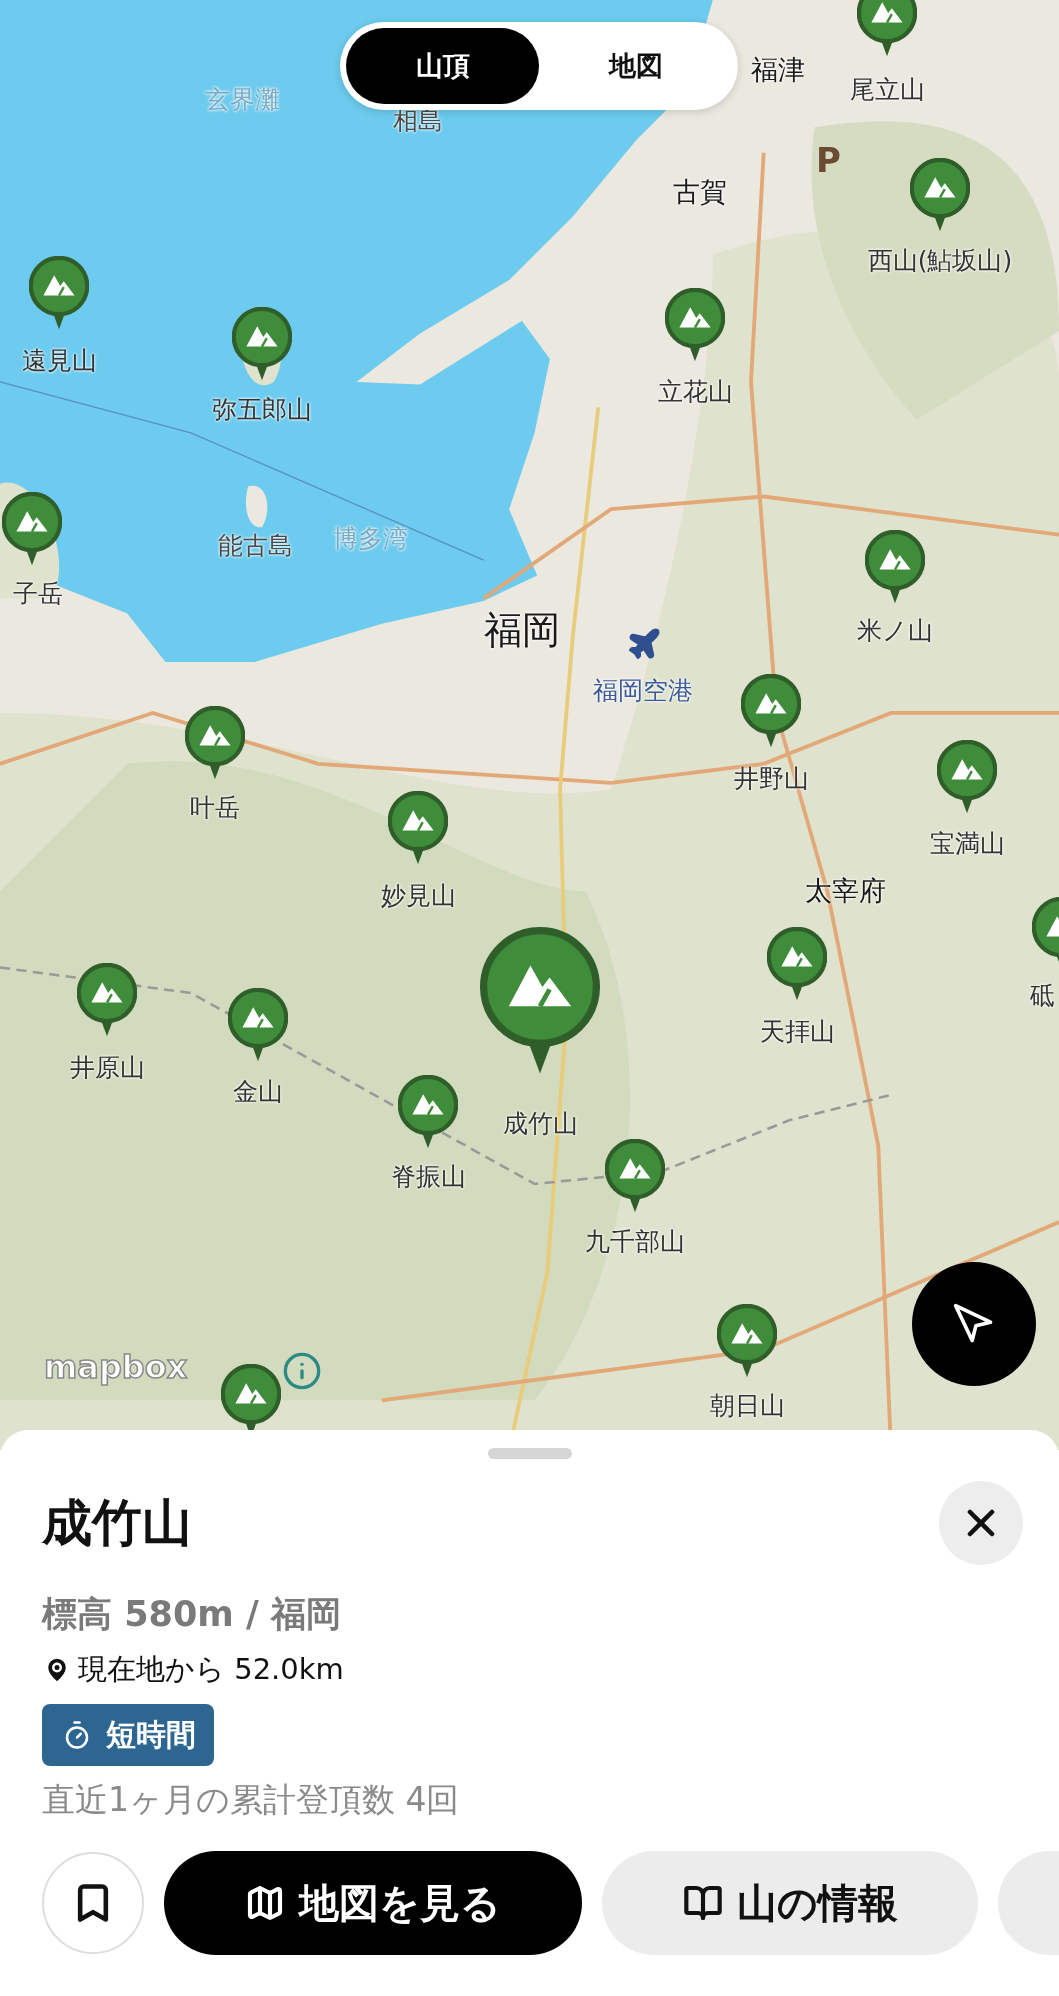 The width and height of the screenshot is (1059, 1996). Describe the element at coordinates (215, 807) in the screenshot. I see `peak-label: 叶岳` at that location.